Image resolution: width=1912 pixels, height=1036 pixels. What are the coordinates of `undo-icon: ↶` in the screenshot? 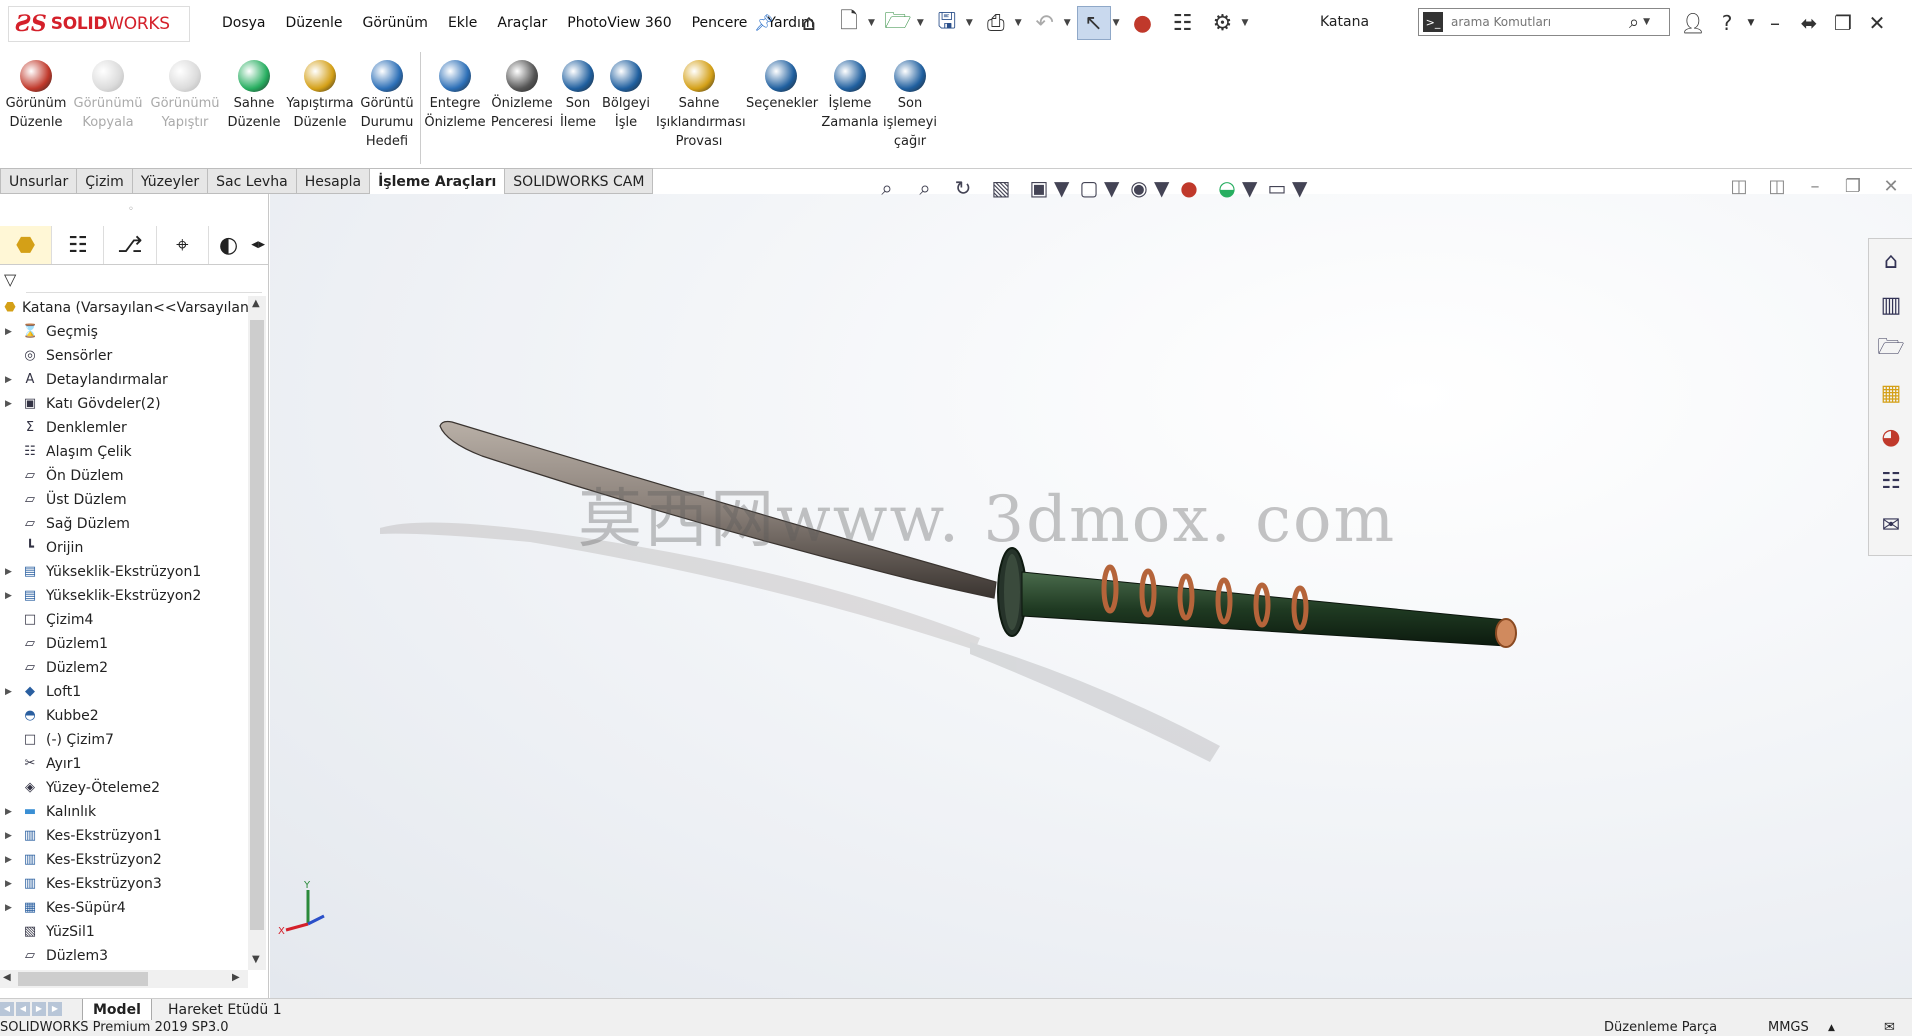 It's located at (1045, 23).